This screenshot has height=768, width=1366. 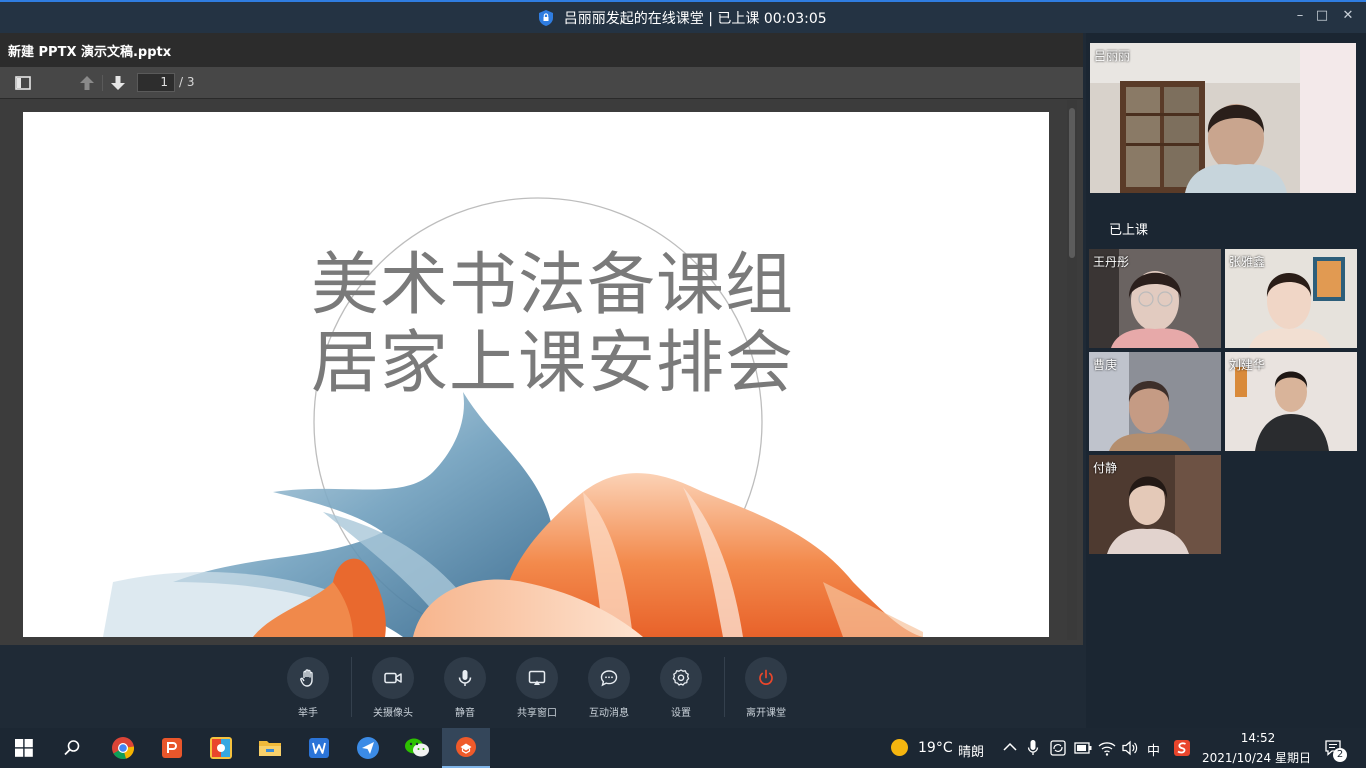 I want to click on close-button: ✕, so click(x=1348, y=15).